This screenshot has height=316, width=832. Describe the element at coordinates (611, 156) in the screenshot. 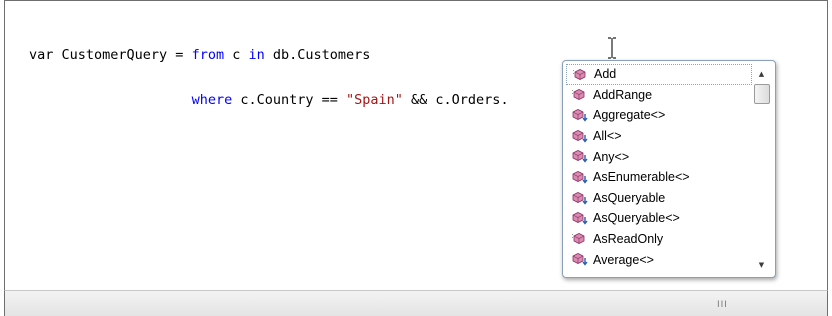

I see `completion-item-label: Any<>` at that location.